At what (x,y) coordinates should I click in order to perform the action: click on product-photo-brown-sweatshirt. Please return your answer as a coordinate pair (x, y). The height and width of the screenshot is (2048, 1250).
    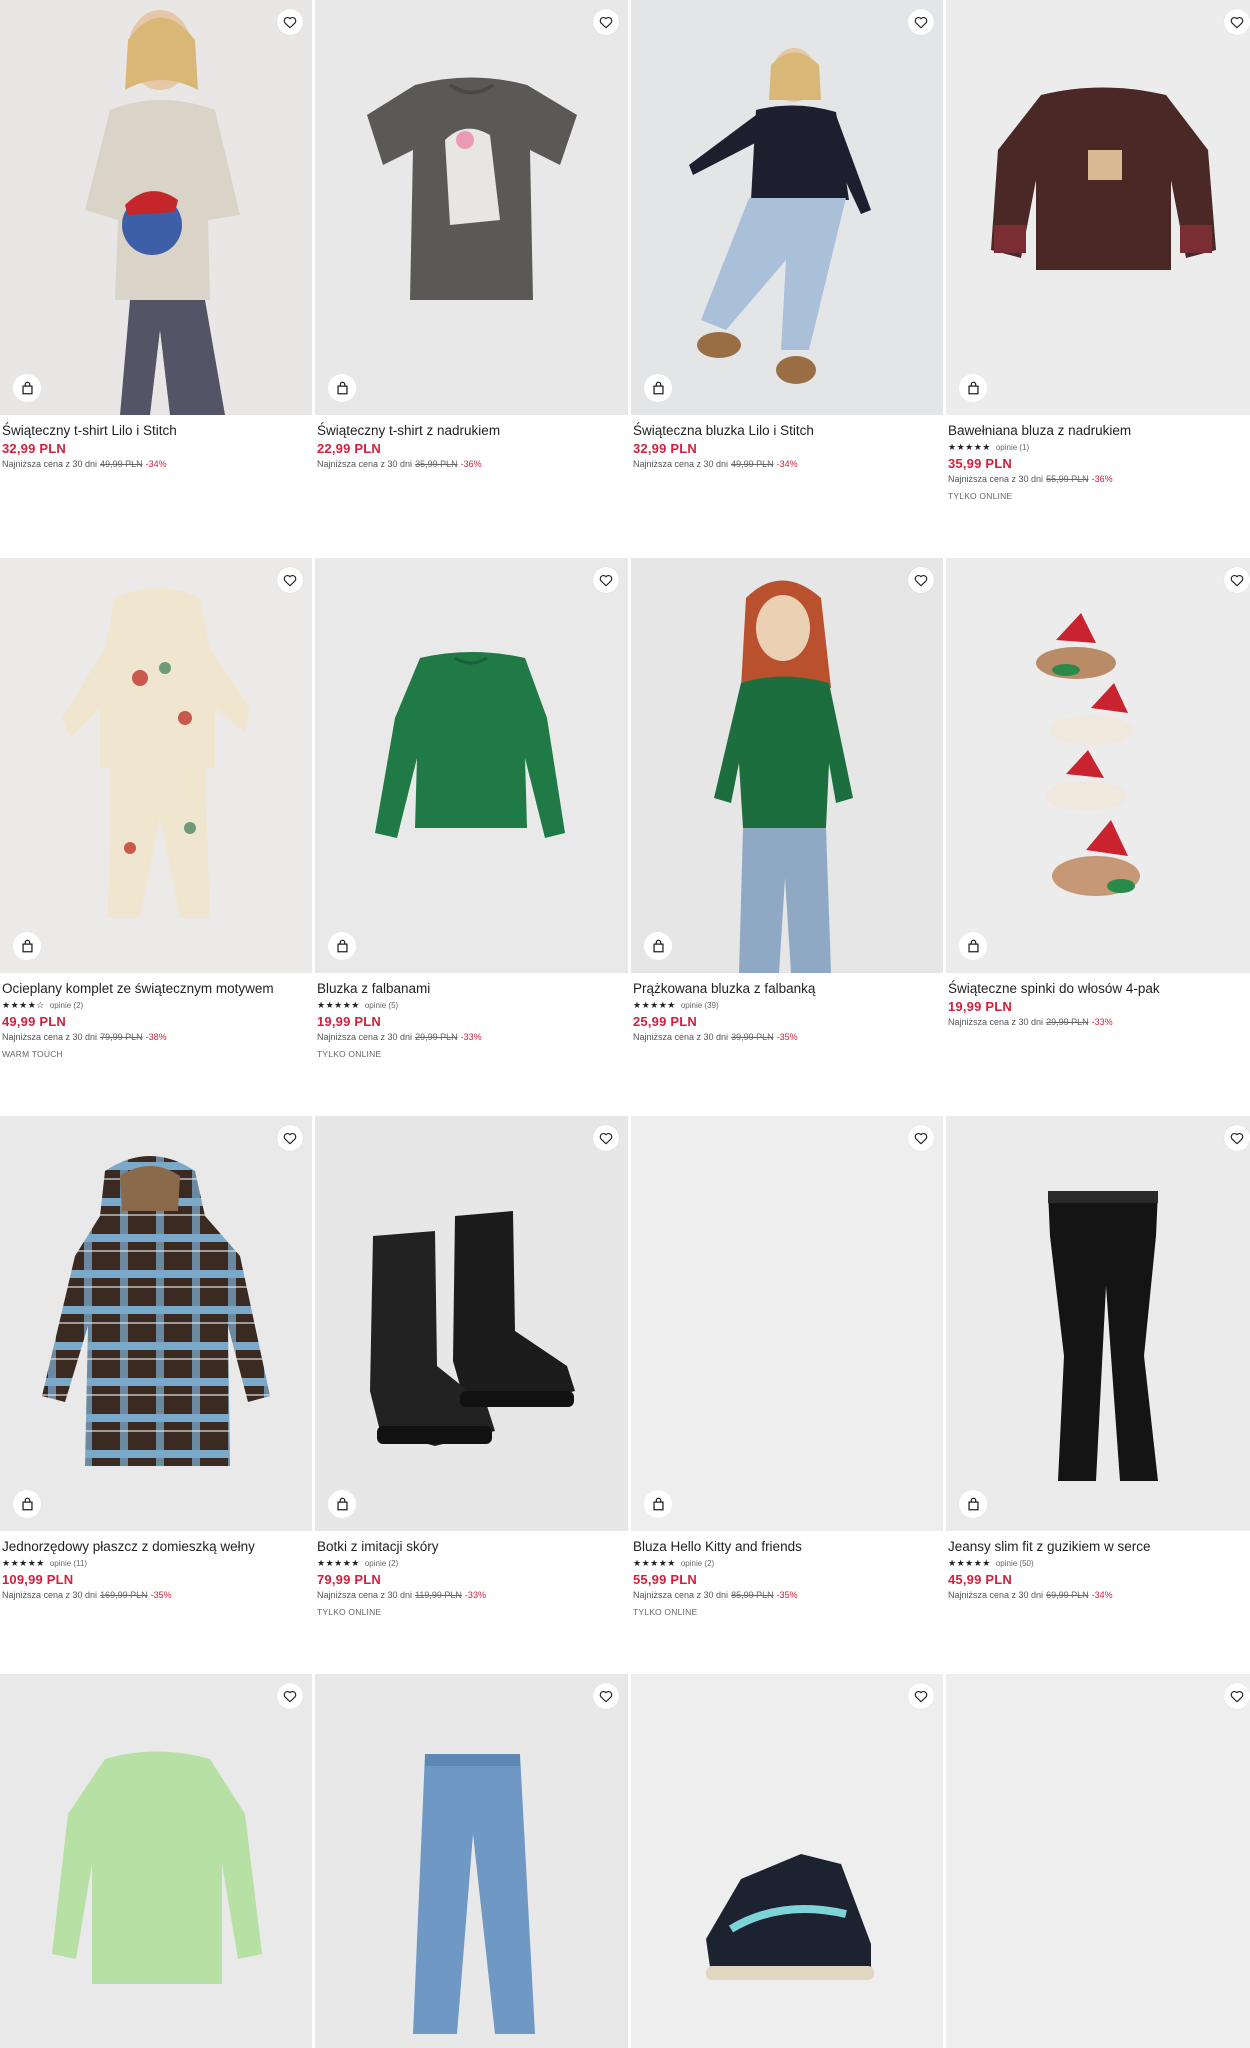
    Looking at the image, I should click on (1098, 207).